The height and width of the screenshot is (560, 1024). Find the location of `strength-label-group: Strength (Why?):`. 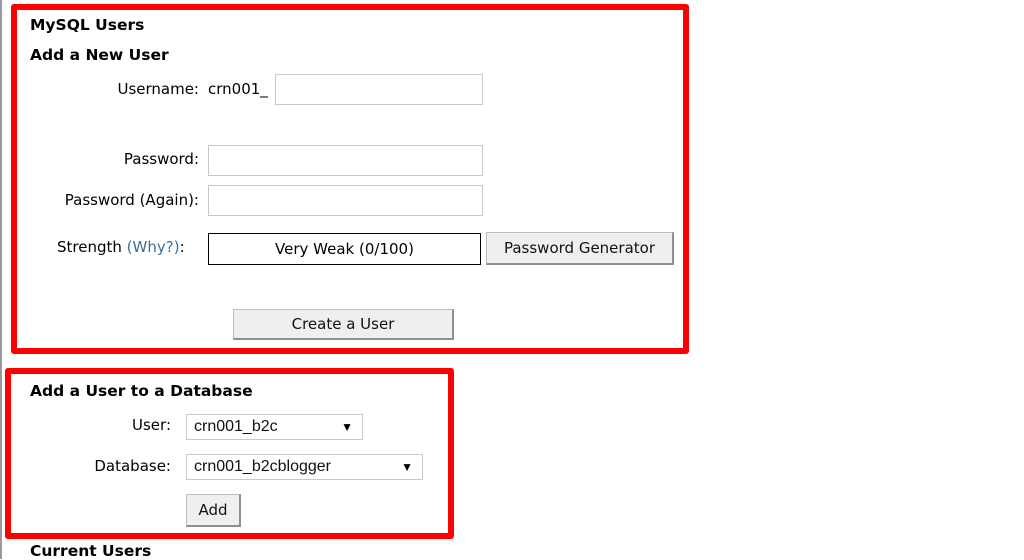

strength-label-group: Strength (Why?): is located at coordinates (121, 247).